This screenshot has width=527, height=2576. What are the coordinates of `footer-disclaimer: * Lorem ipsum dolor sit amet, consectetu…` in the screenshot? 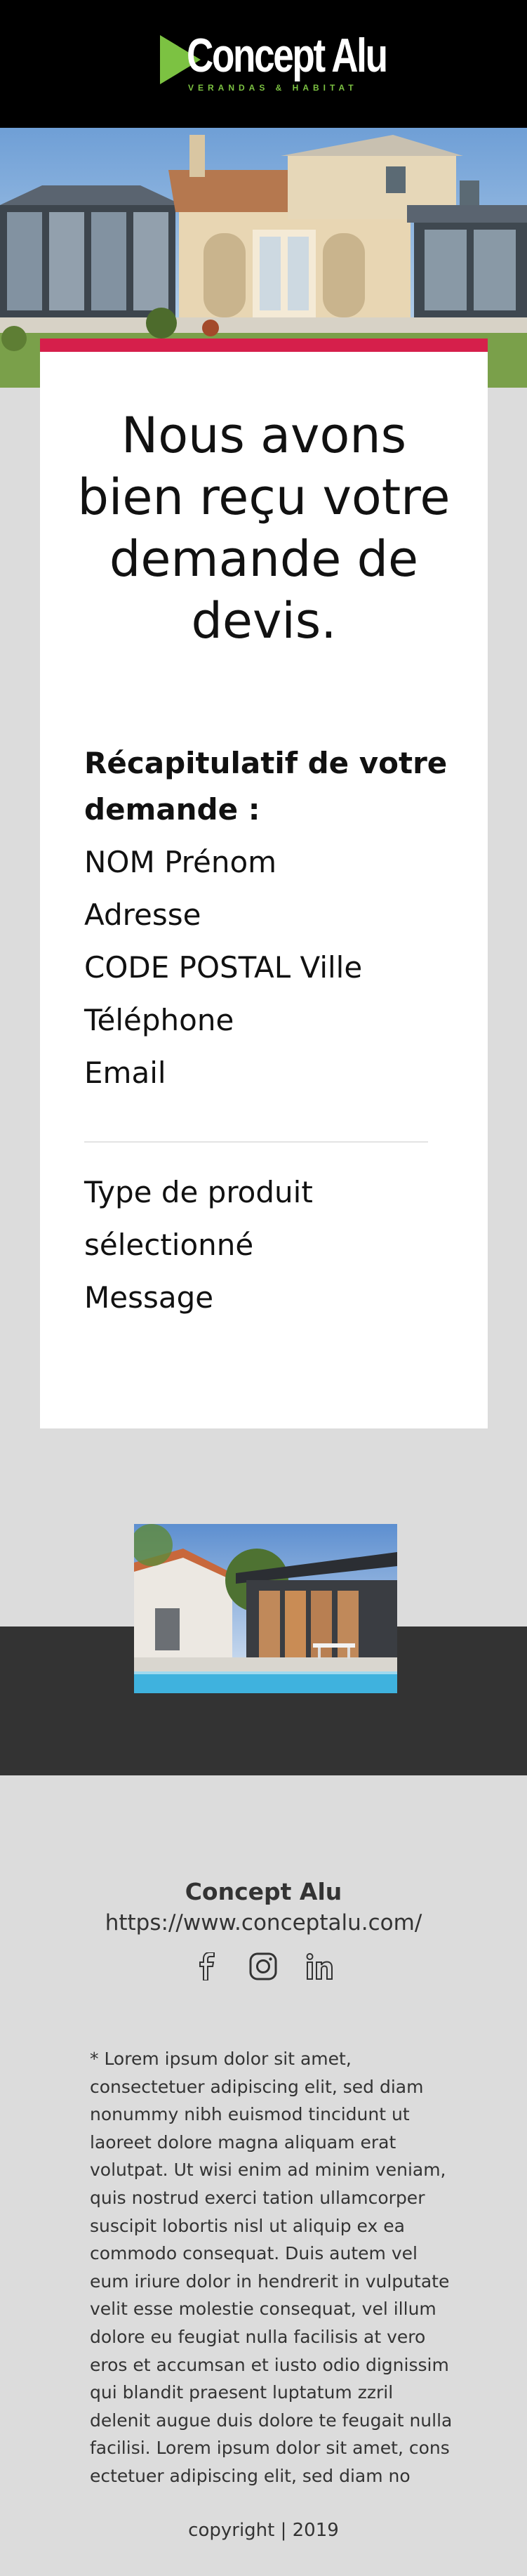 It's located at (271, 2267).